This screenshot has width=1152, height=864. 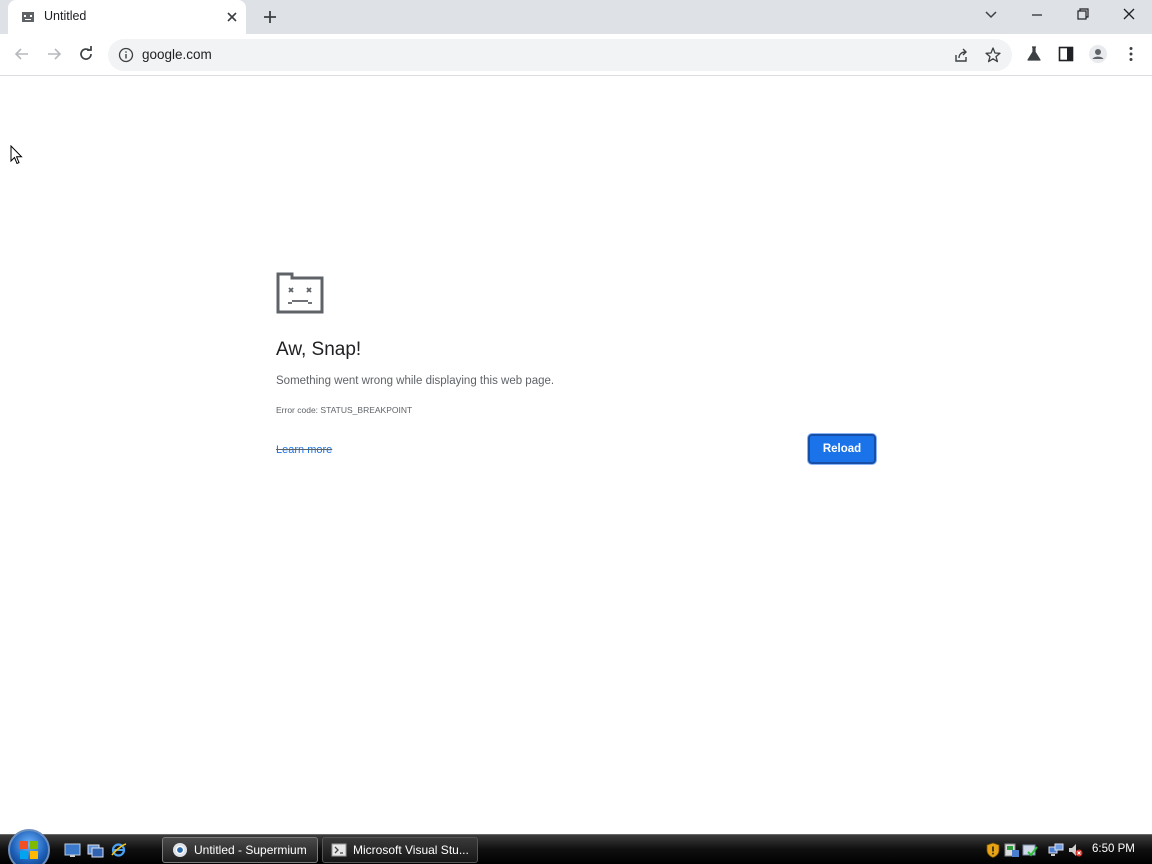 I want to click on close-window-icon, so click(x=1129, y=15).